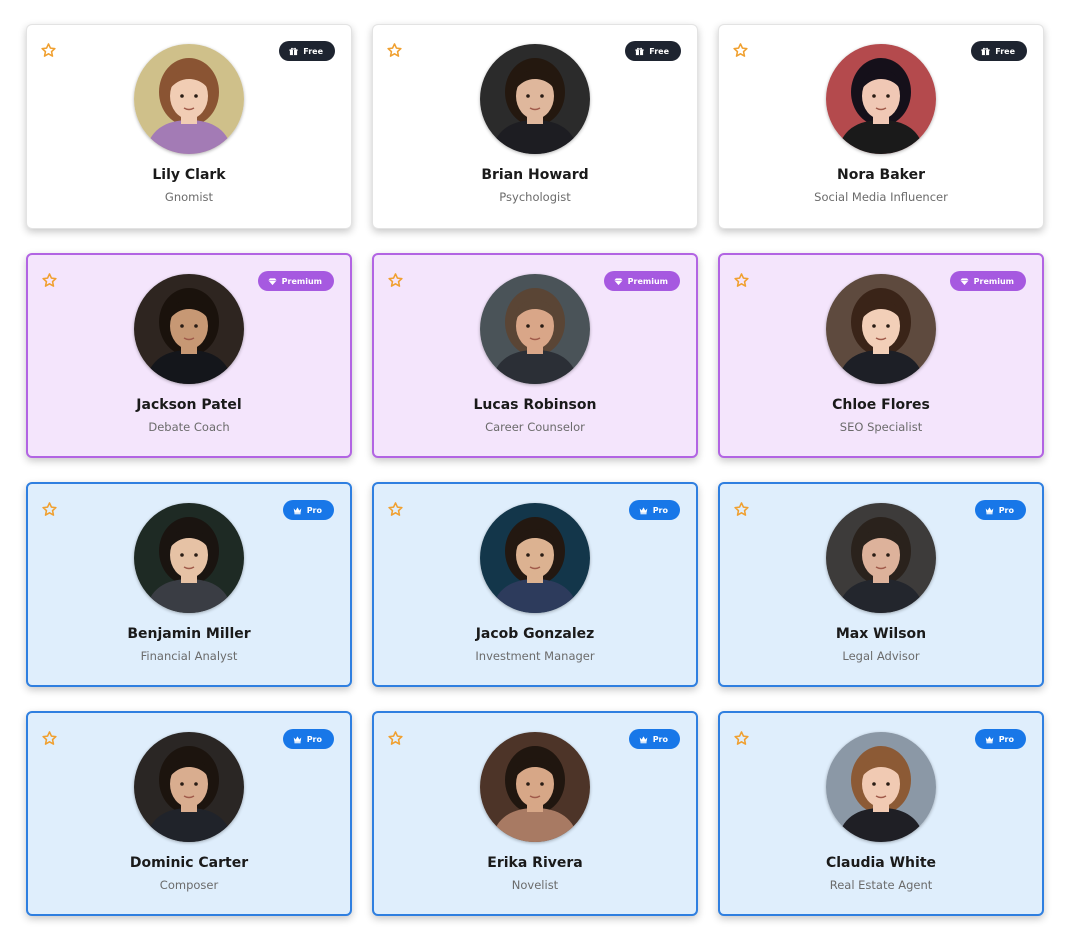 This screenshot has width=1080, height=943. Describe the element at coordinates (189, 427) in the screenshot. I see `character-role: Debate Coach` at that location.